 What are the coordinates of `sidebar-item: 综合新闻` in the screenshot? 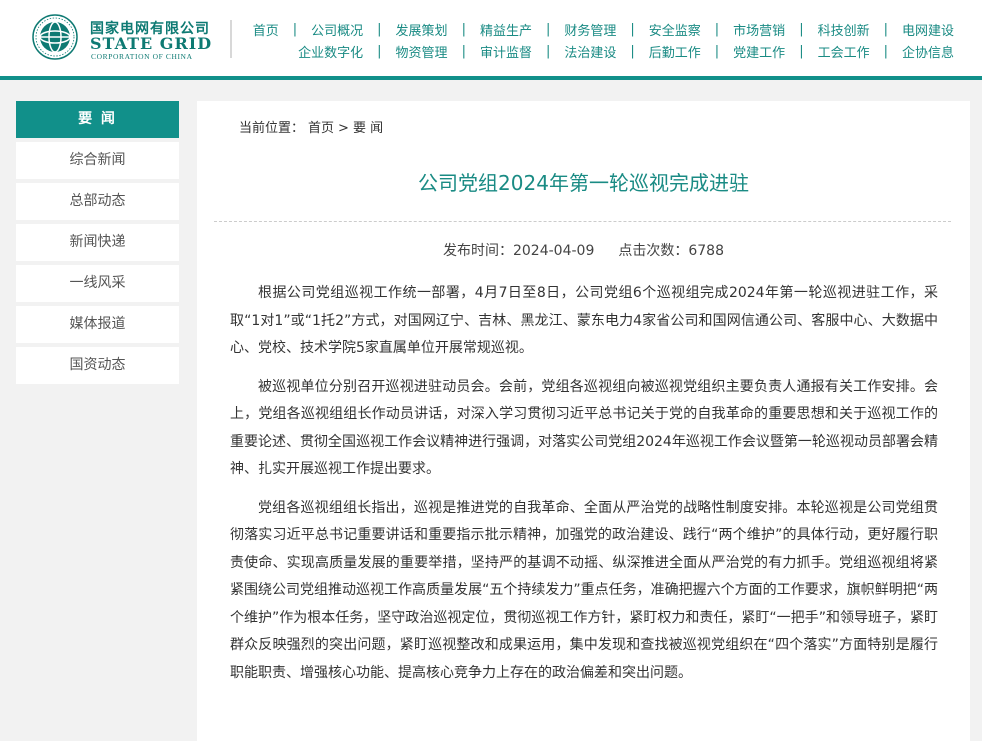 It's located at (97, 160).